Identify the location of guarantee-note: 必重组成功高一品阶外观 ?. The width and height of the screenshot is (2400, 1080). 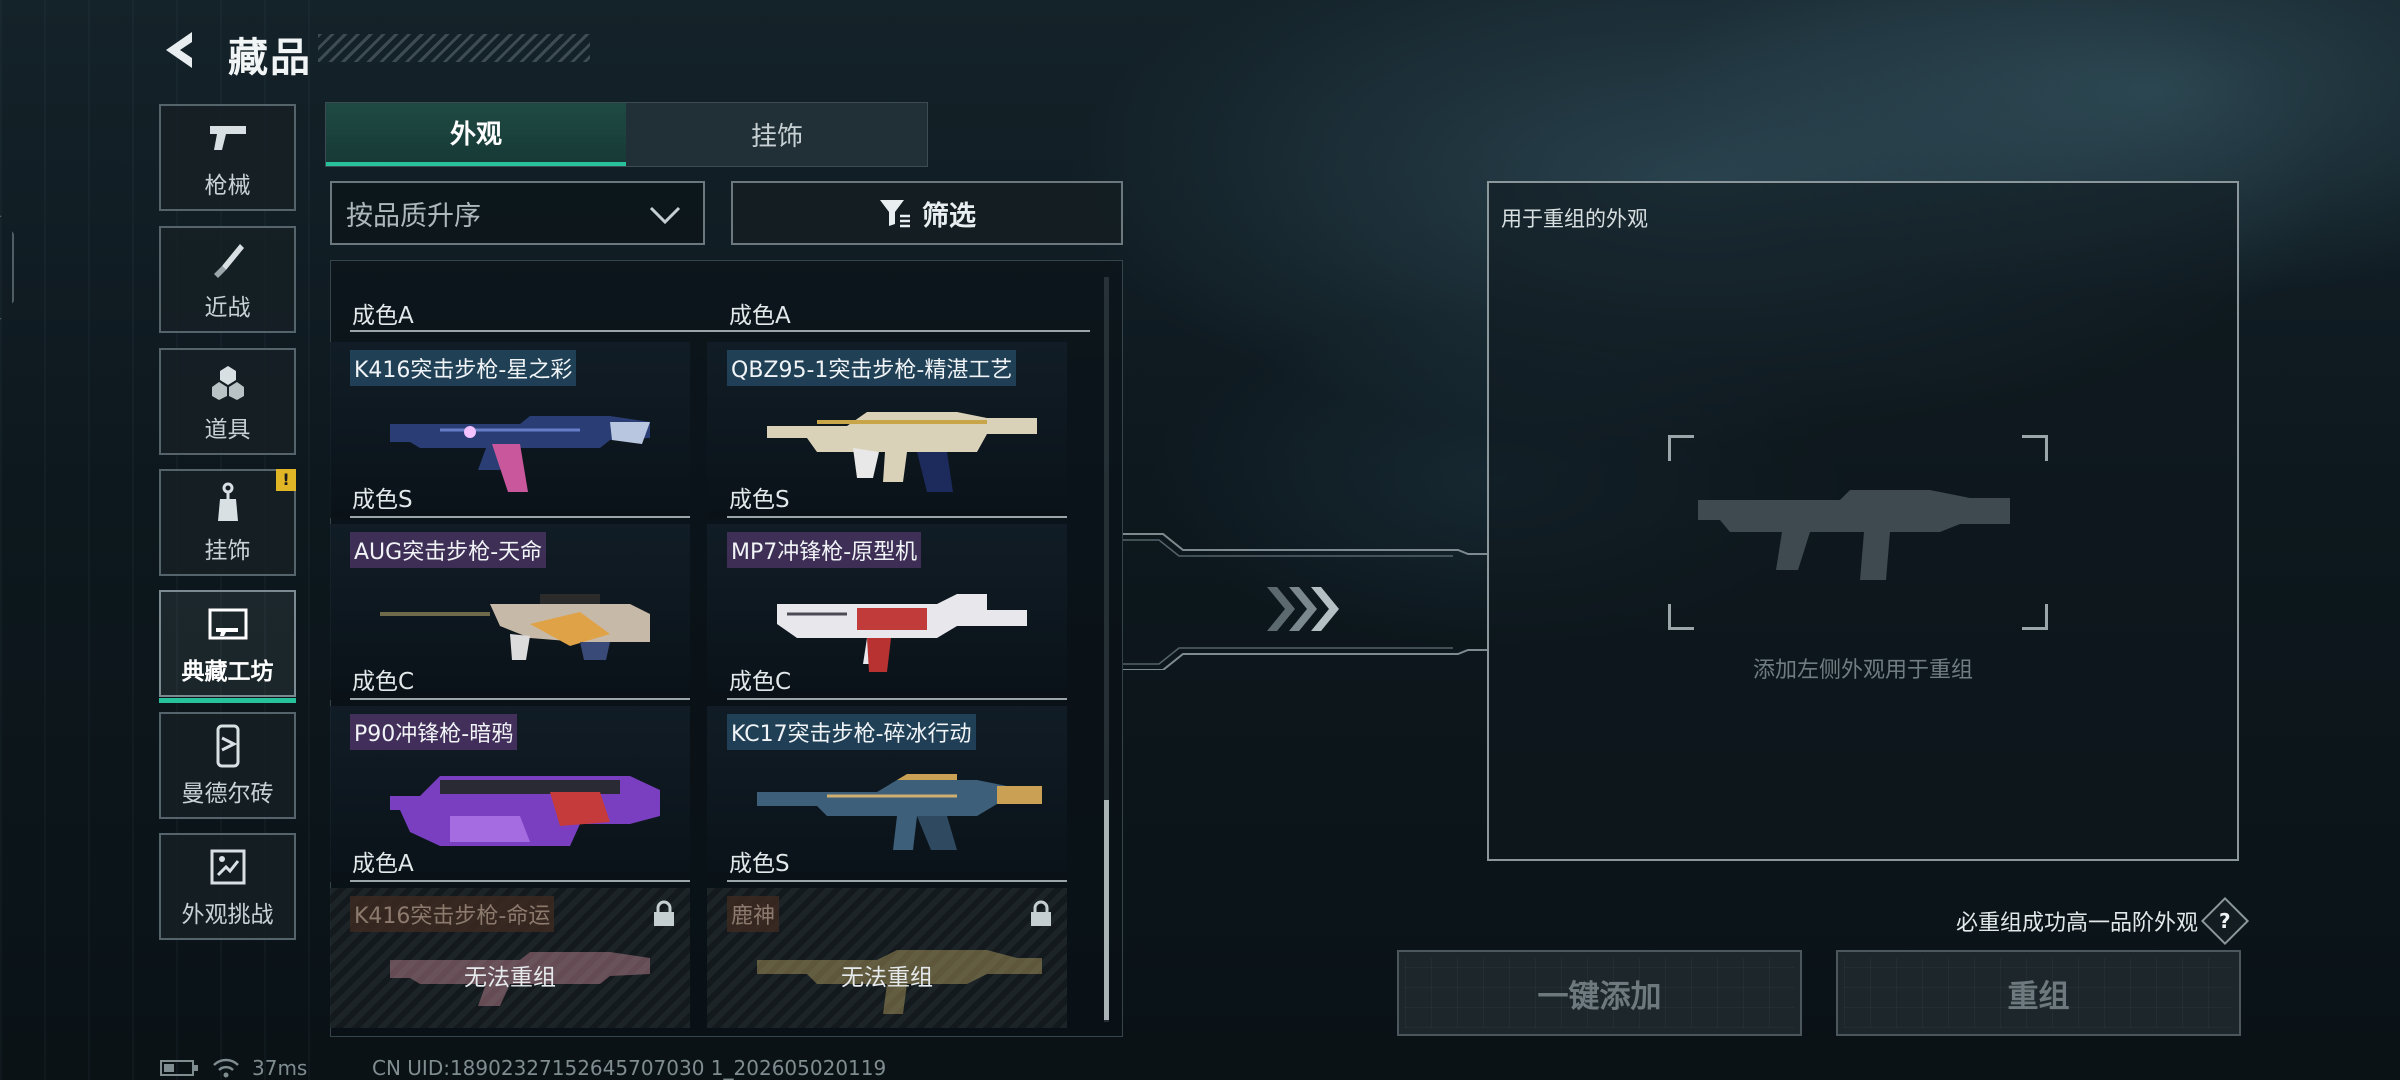
(2102, 921).